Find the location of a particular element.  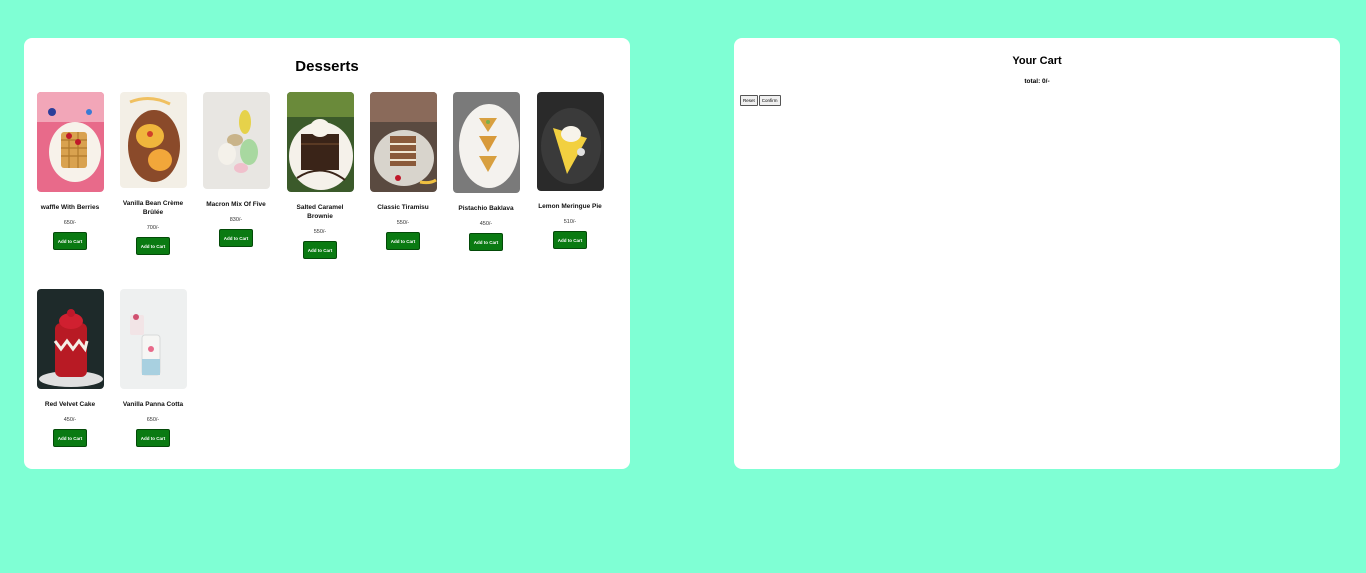

reset-button: Reset is located at coordinates (749, 100).